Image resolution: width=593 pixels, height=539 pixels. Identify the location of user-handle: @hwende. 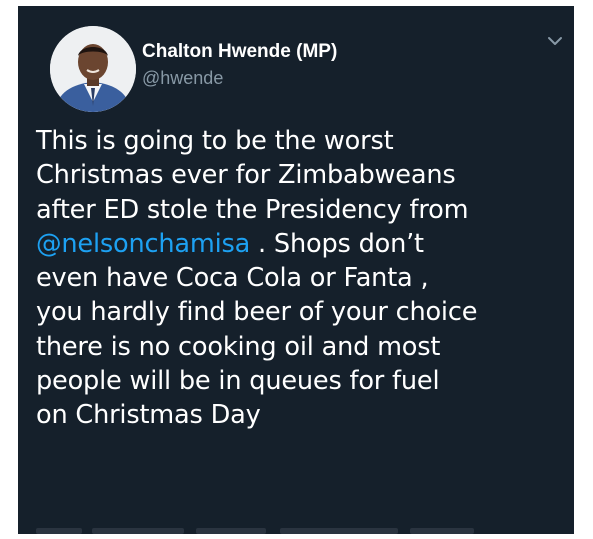
(182, 78).